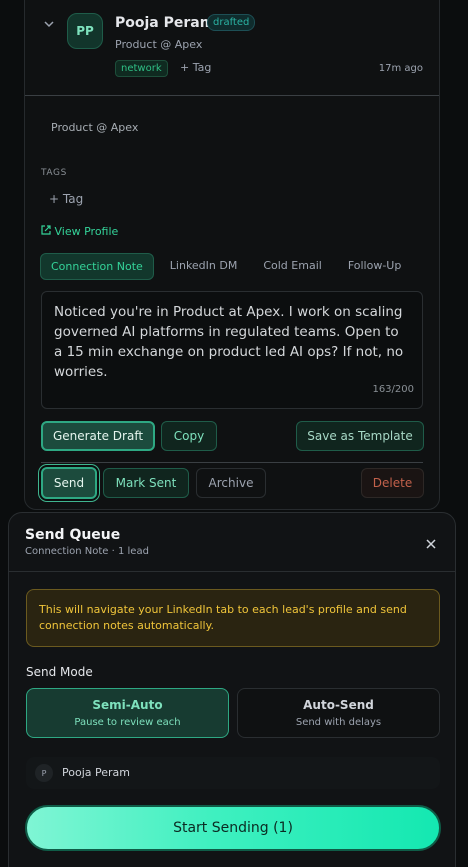 Image resolution: width=468 pixels, height=867 pixels. I want to click on copy-button: Copy, so click(189, 436).